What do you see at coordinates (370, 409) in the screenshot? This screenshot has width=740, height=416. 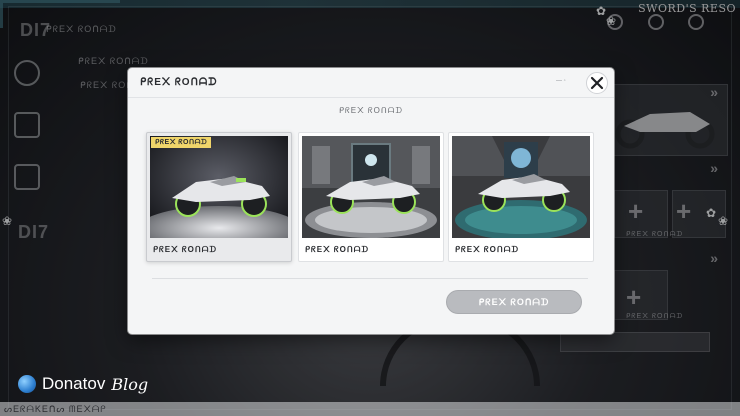 I see `bottom-strip` at bounding box center [370, 409].